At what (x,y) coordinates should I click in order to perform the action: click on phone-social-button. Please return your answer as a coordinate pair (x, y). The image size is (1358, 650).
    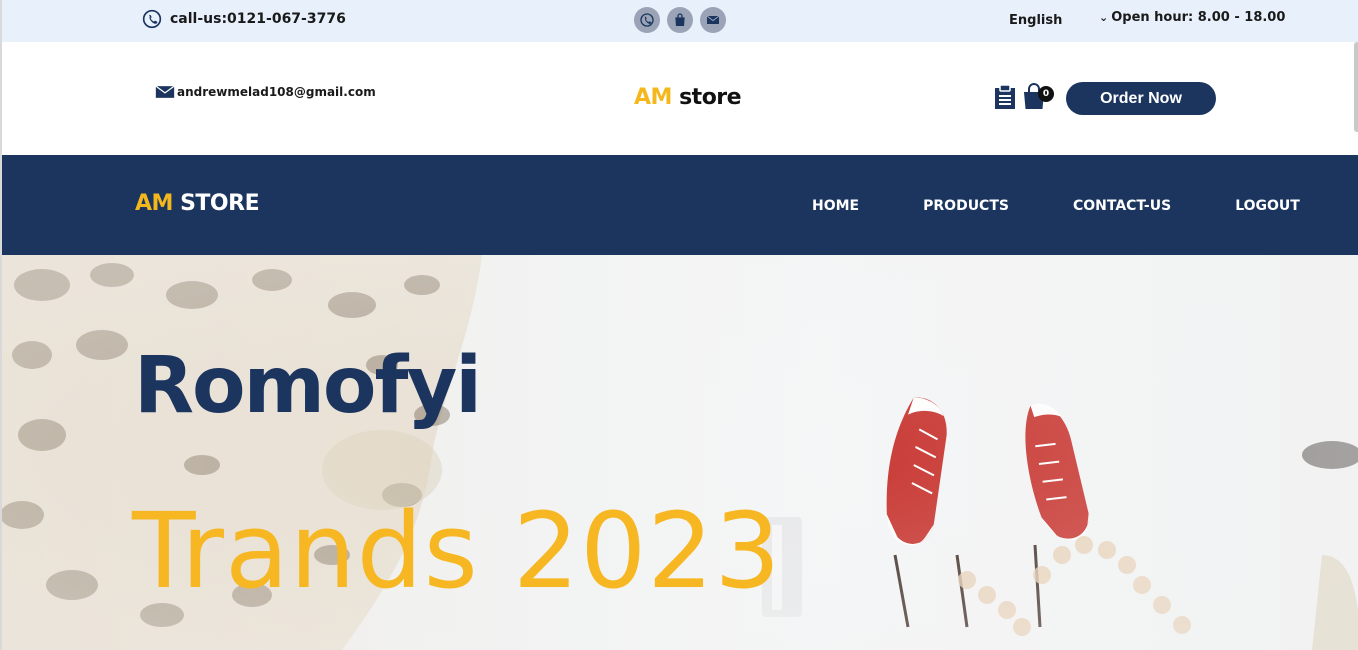
    Looking at the image, I should click on (647, 20).